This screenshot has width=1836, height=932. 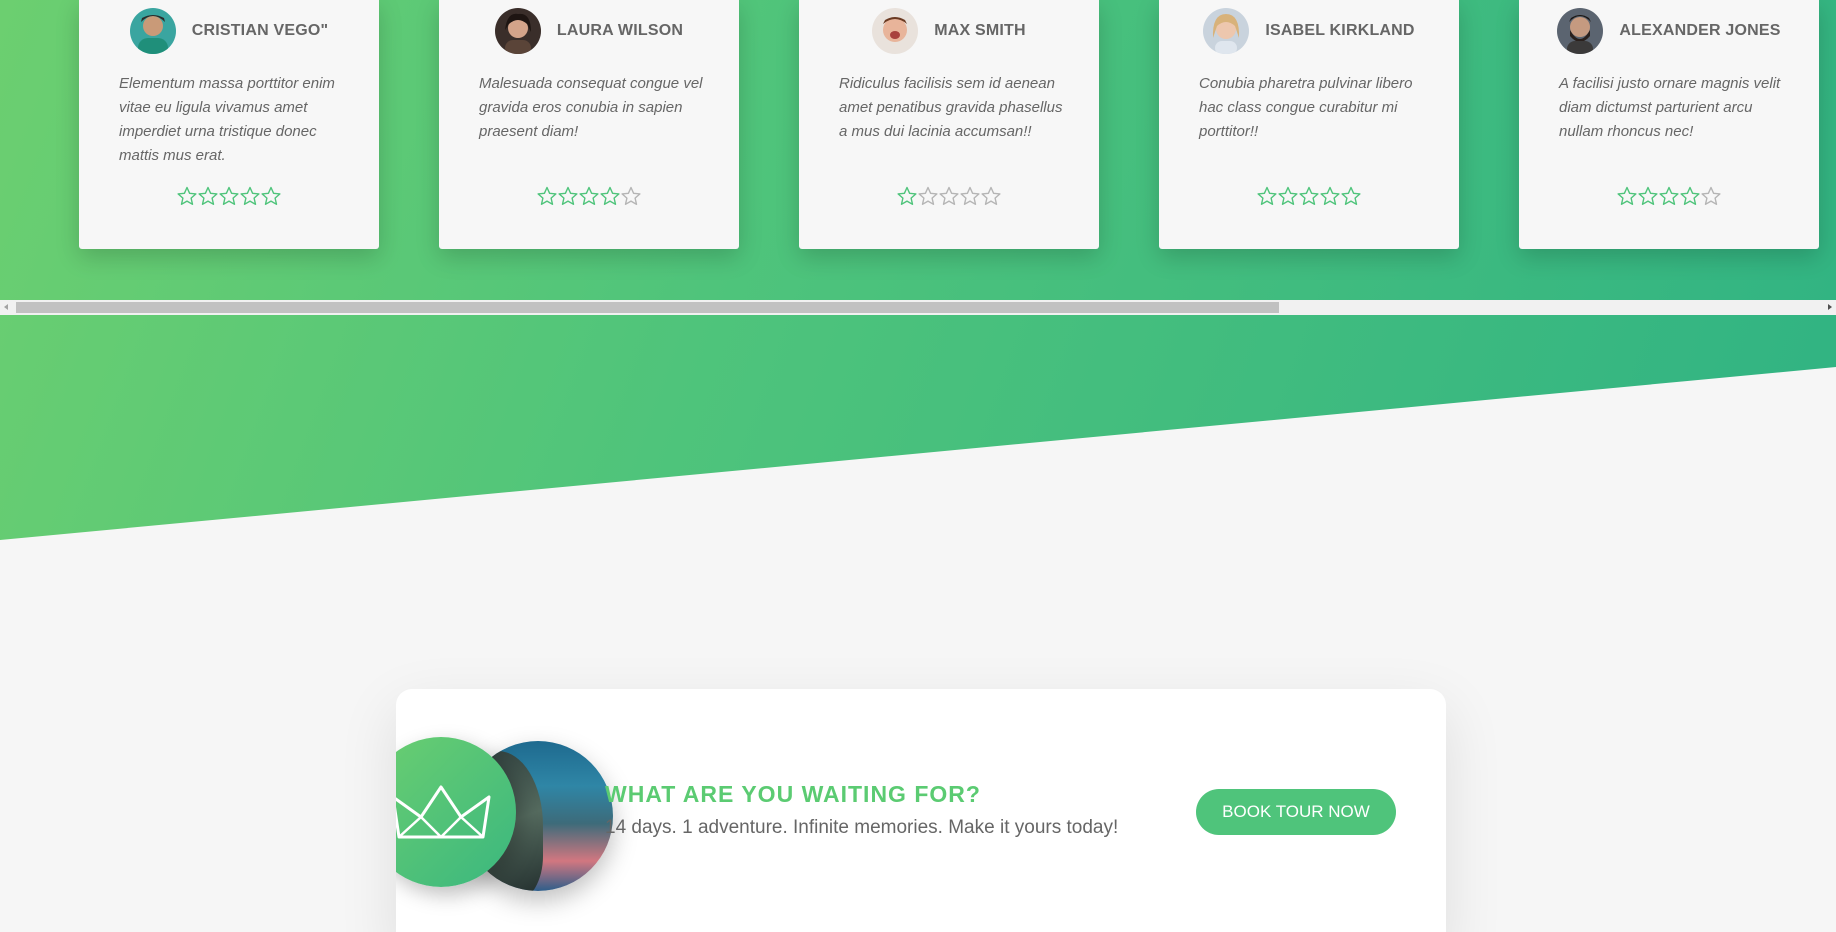 What do you see at coordinates (443, 812) in the screenshot?
I see `crown-icon` at bounding box center [443, 812].